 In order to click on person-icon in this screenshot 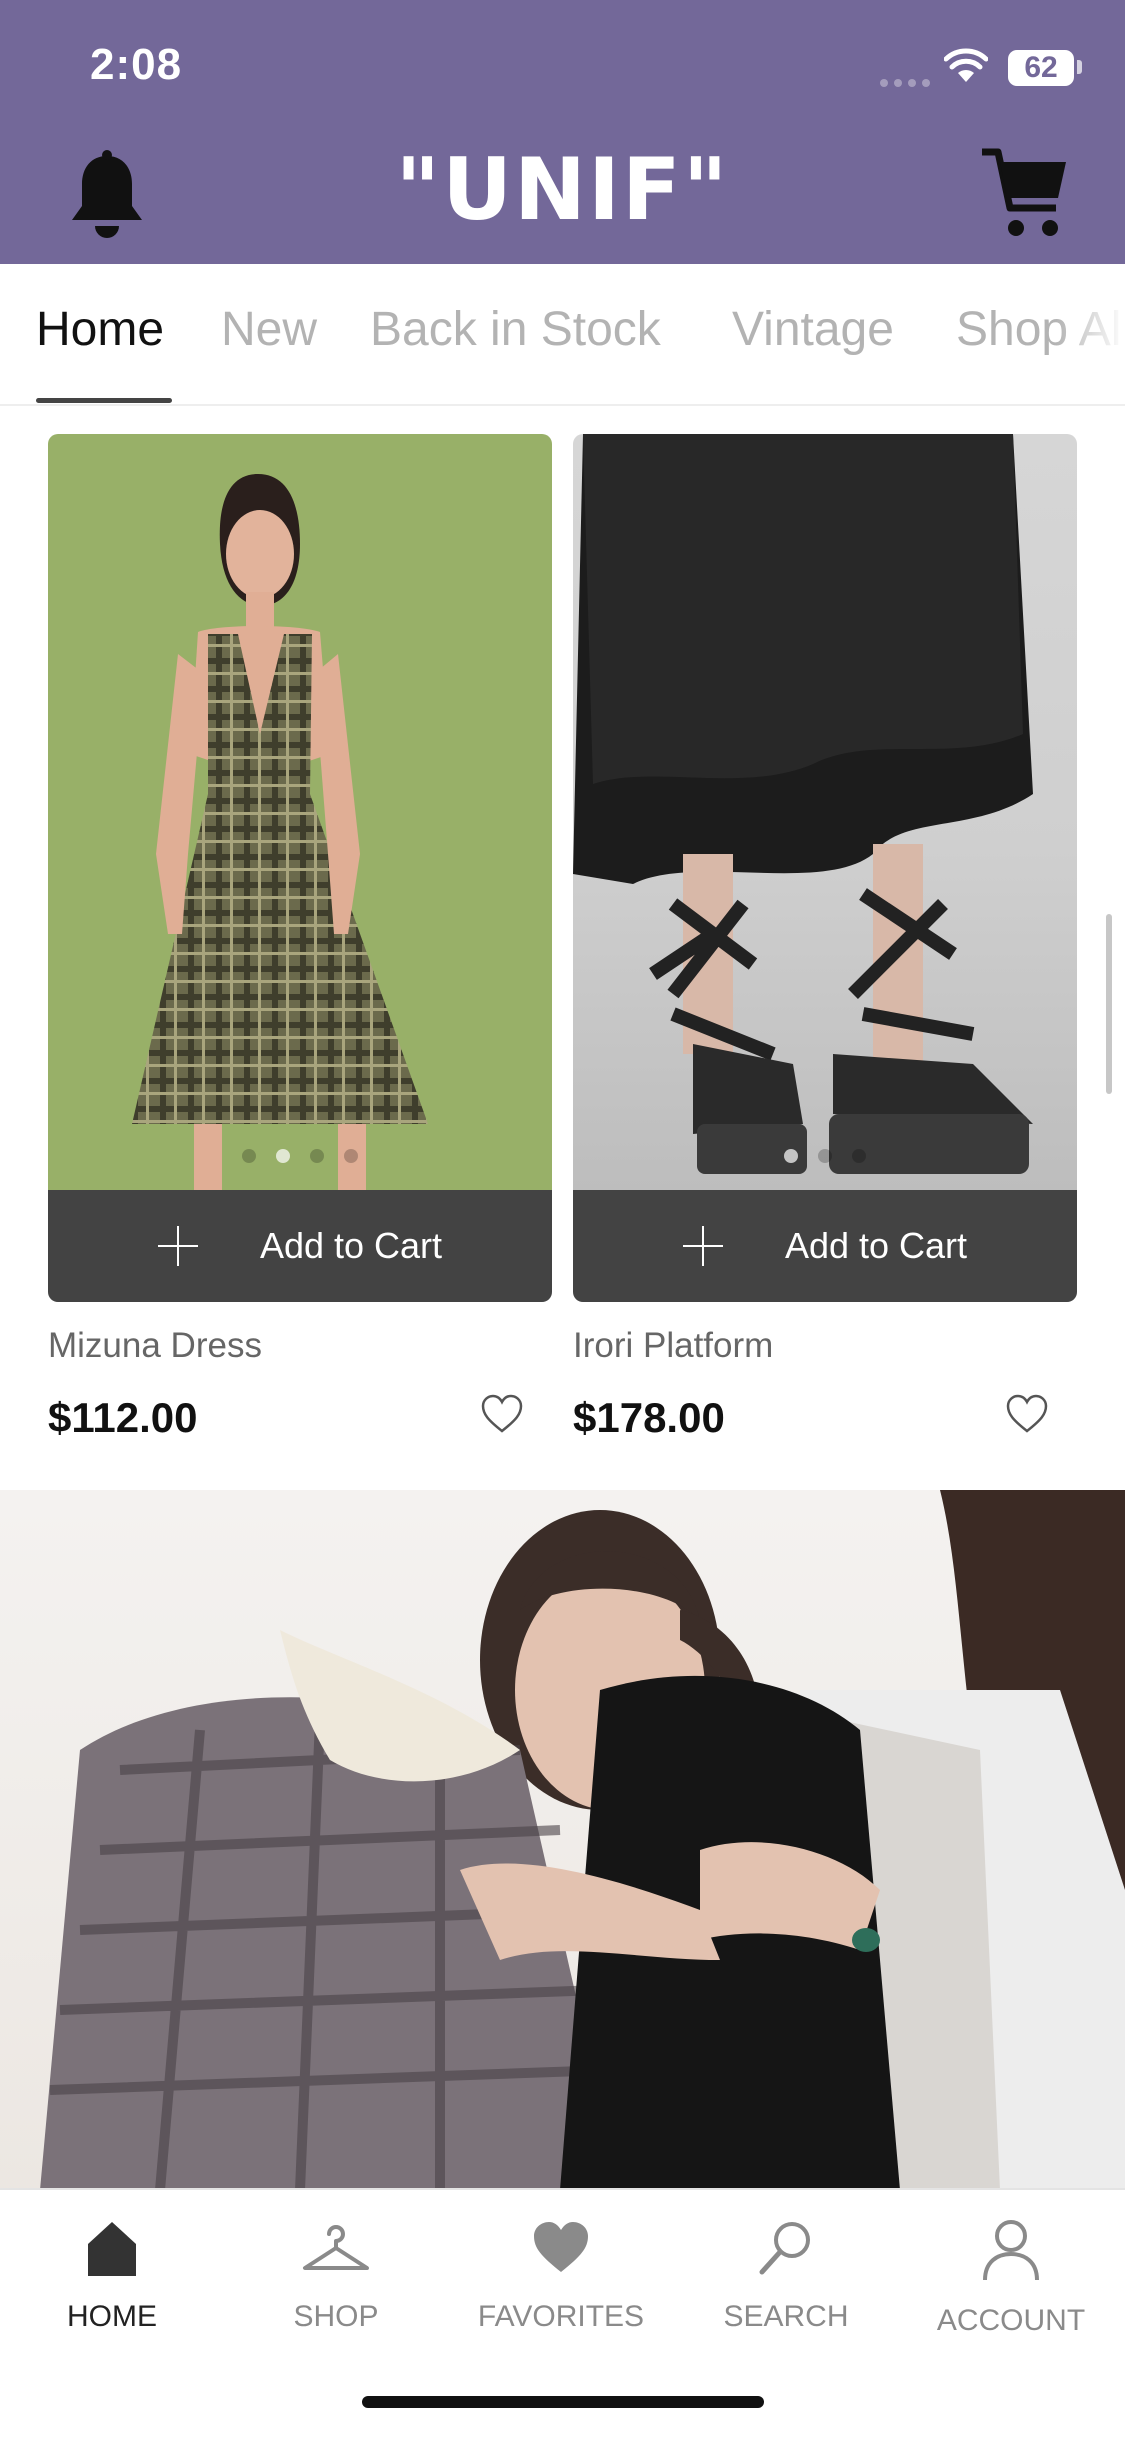, I will do `click(1011, 2250)`.